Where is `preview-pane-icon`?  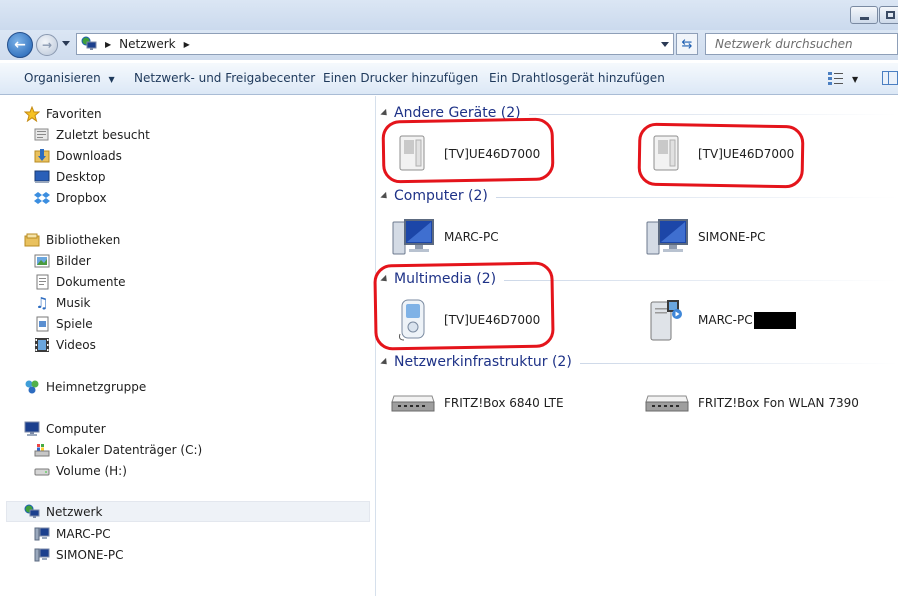 preview-pane-icon is located at coordinates (888, 78).